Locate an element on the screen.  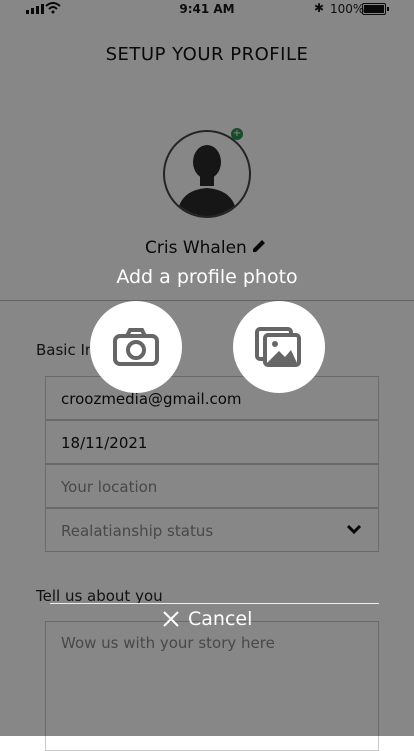
camera-button is located at coordinates (136, 347).